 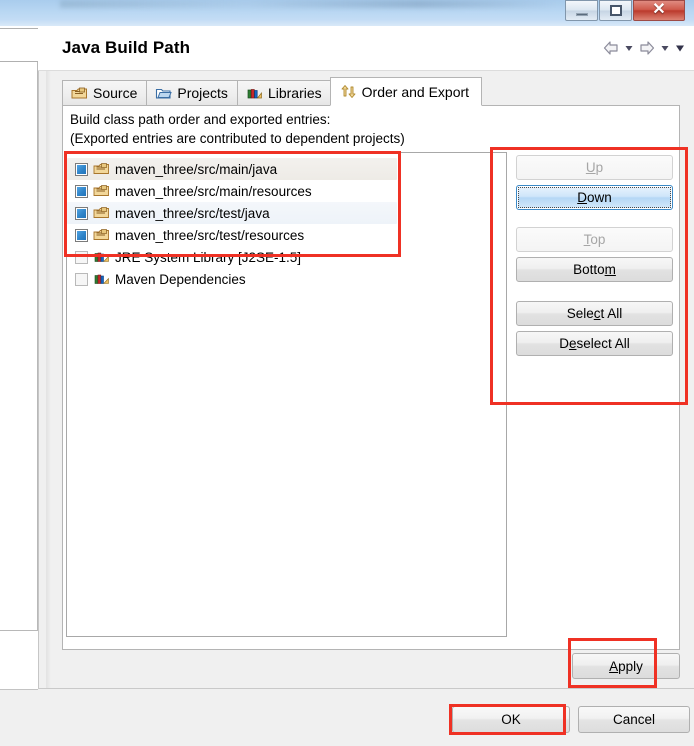 I want to click on entry-label: maven_three/src/main/resources, so click(x=213, y=191).